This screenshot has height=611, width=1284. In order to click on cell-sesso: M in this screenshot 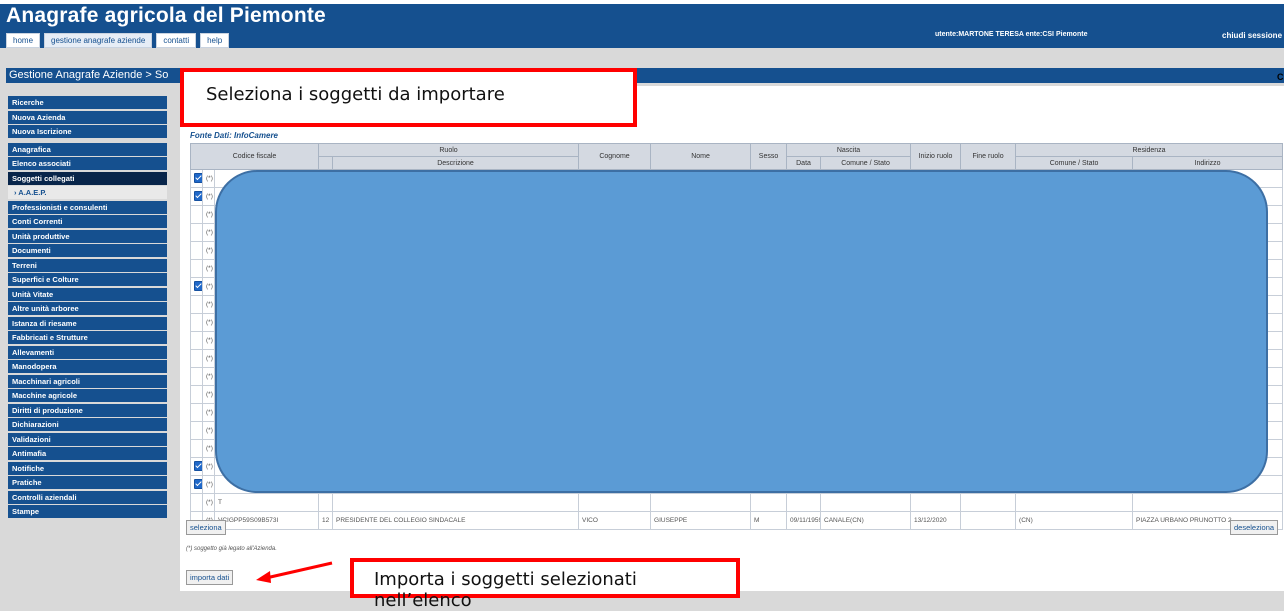, I will do `click(769, 520)`.